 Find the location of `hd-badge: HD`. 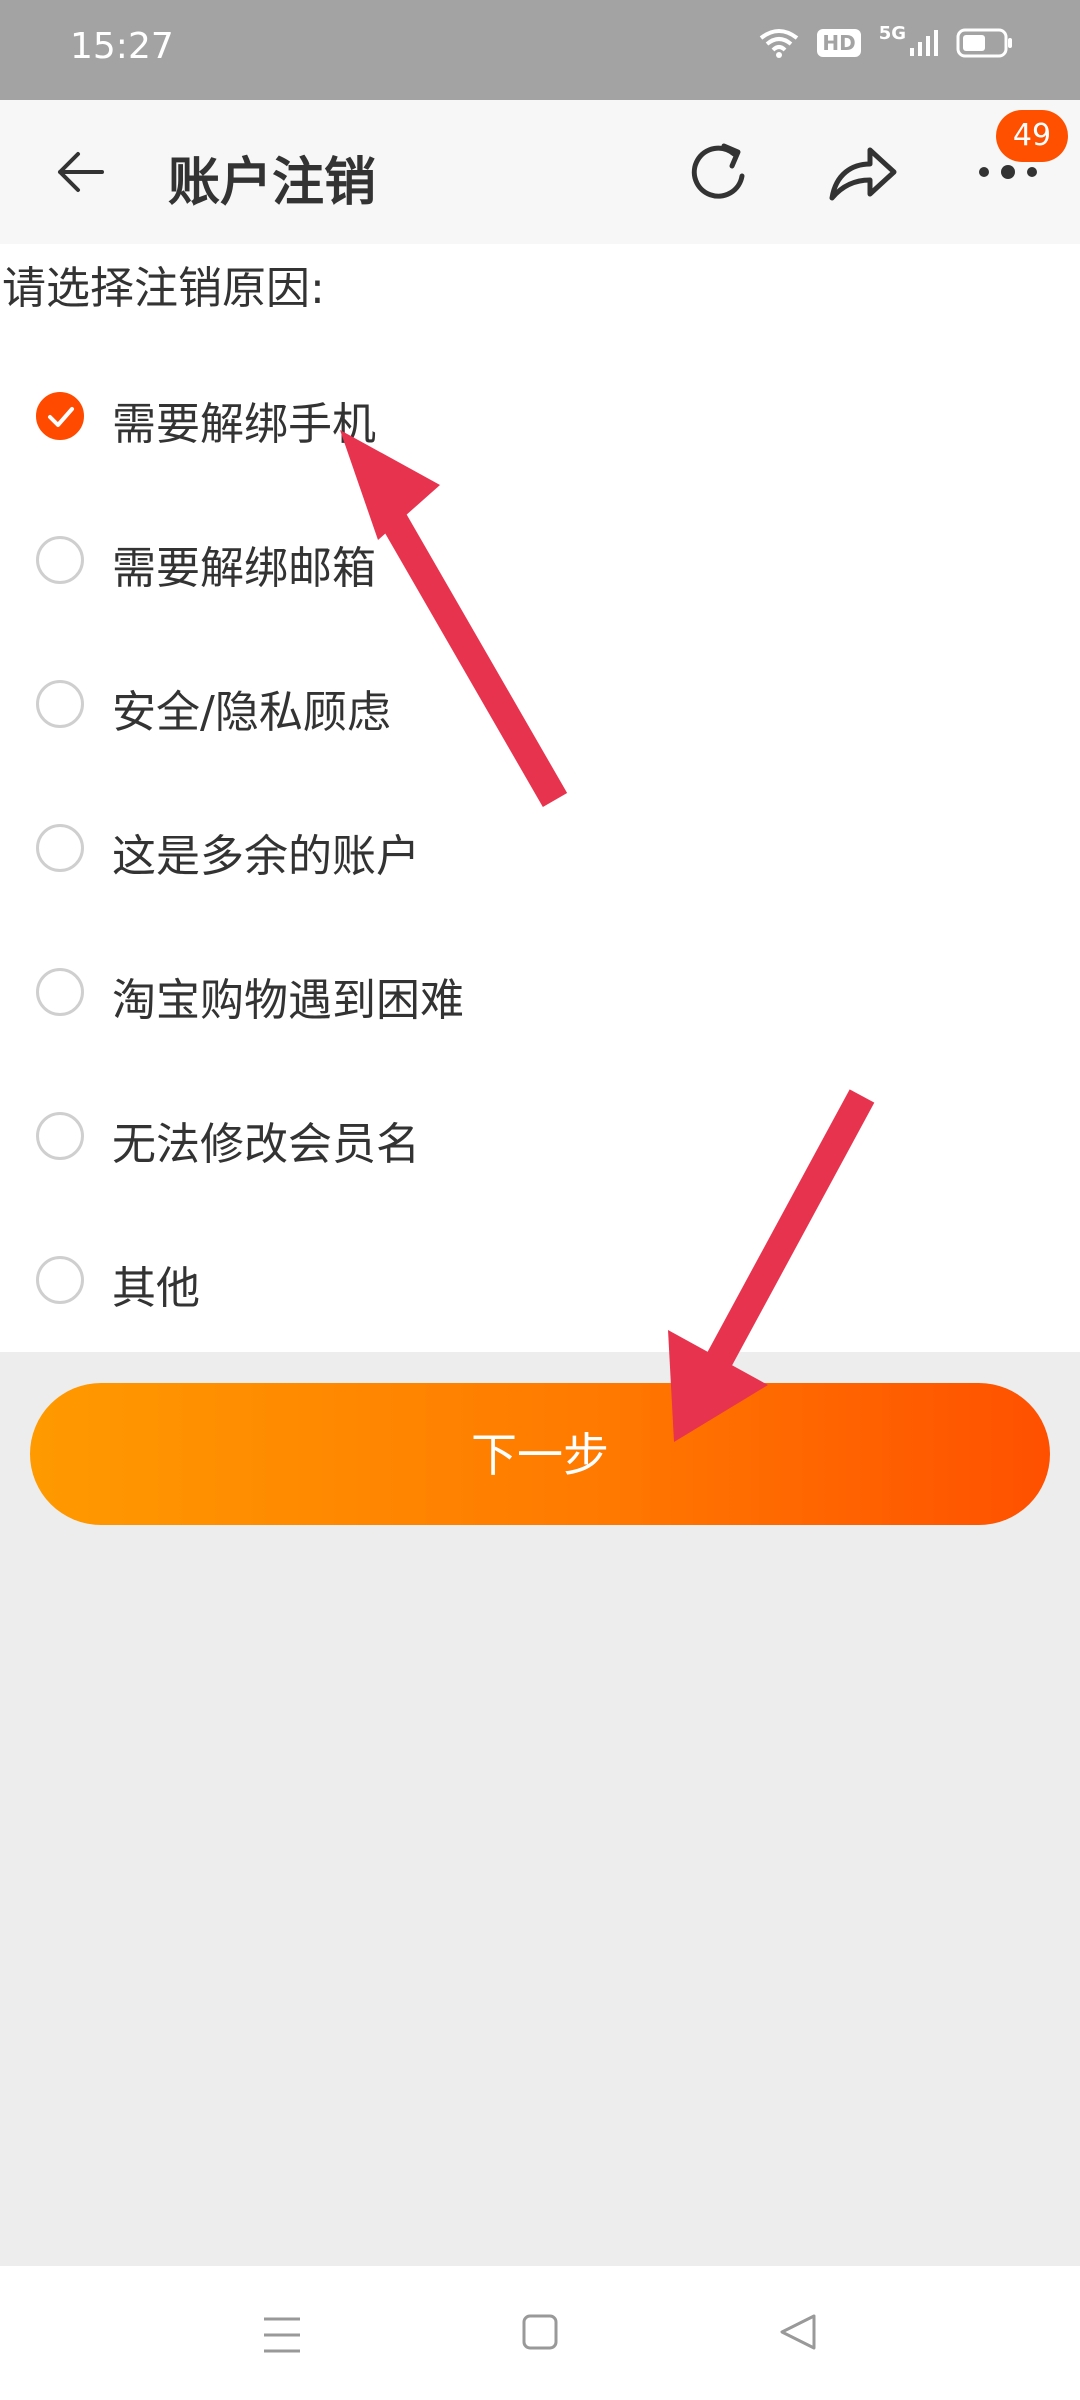

hd-badge: HD is located at coordinates (839, 43).